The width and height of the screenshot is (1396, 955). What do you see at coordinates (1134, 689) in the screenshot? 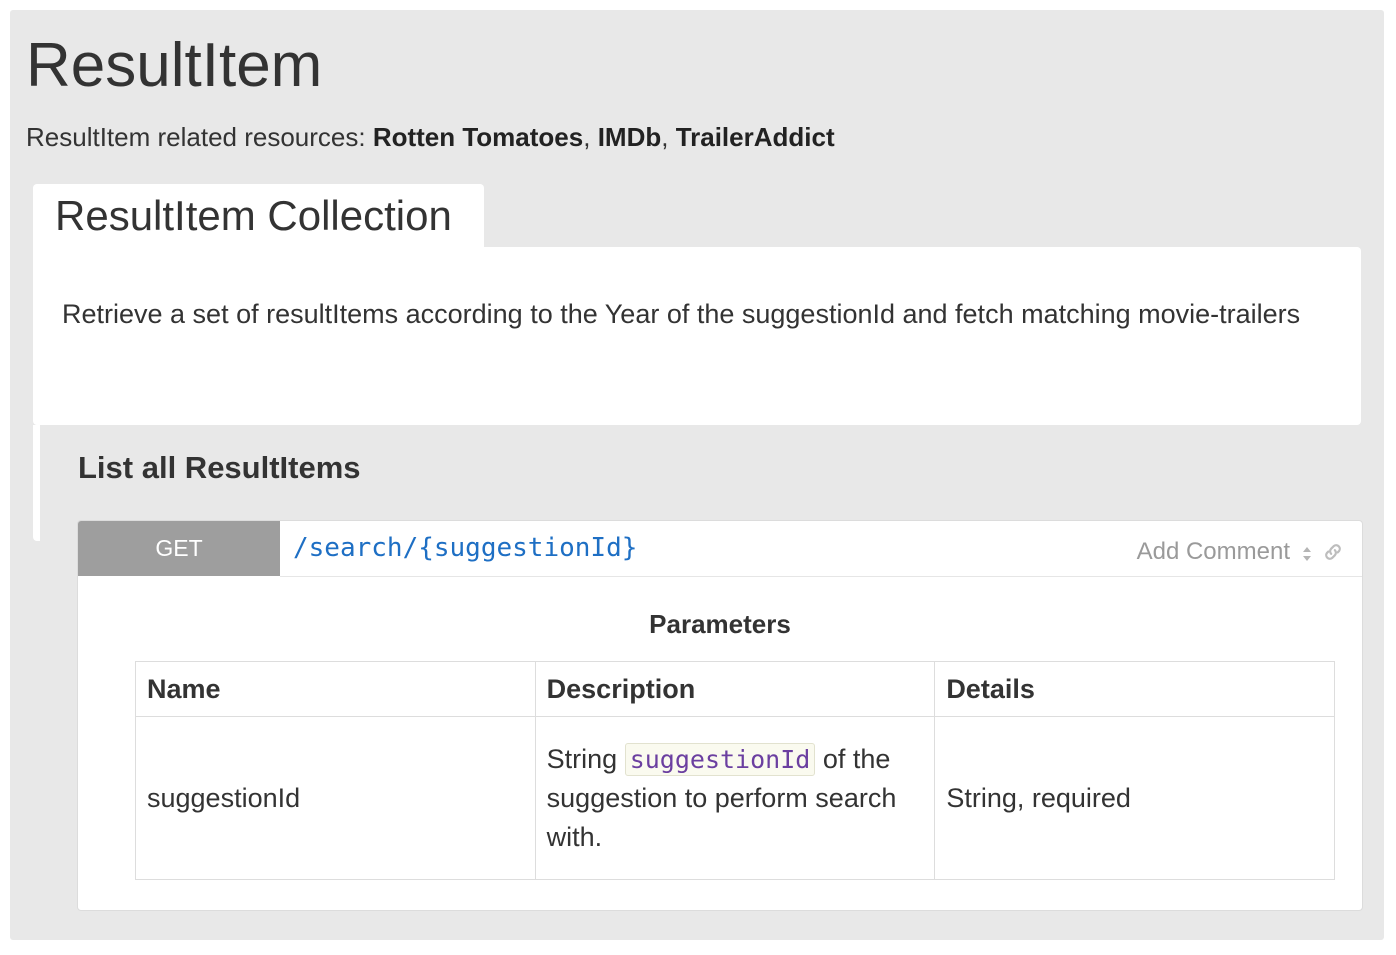
I see `column-header-details: Details` at bounding box center [1134, 689].